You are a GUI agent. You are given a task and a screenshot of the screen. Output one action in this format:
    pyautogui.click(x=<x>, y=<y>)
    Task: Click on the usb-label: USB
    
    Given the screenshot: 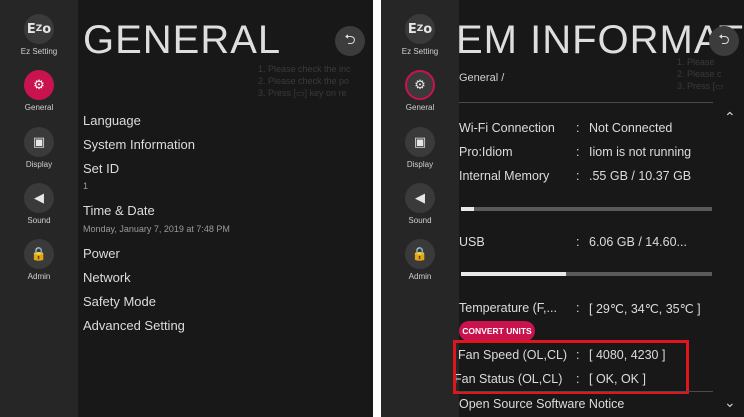 What is the action you would take?
    pyautogui.click(x=472, y=242)
    